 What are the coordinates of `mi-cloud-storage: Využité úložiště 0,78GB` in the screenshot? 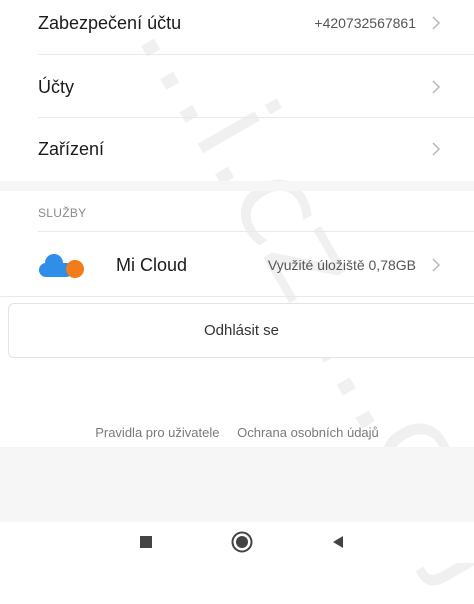 It's located at (341, 265).